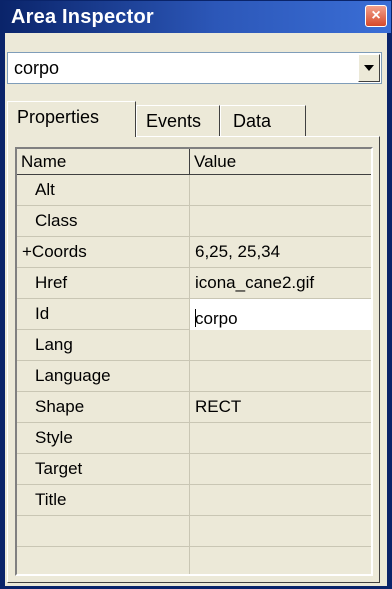 The image size is (392, 589). I want to click on property-name: Alt, so click(45, 189).